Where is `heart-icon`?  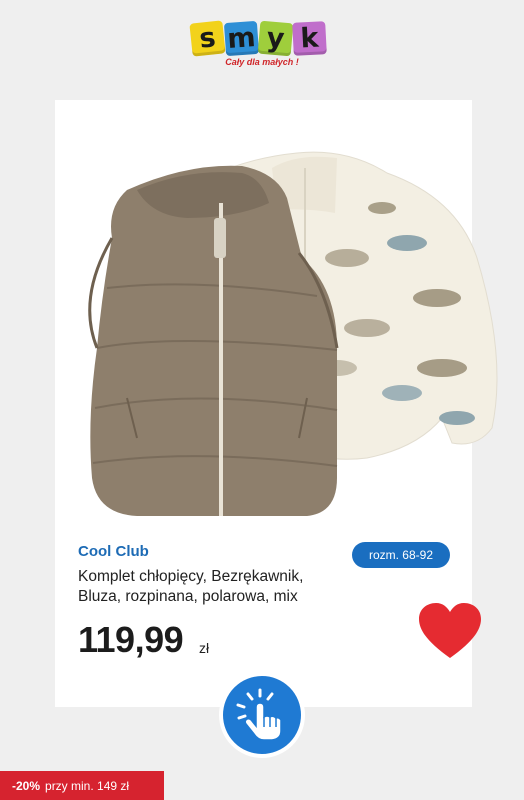
heart-icon is located at coordinates (450, 631).